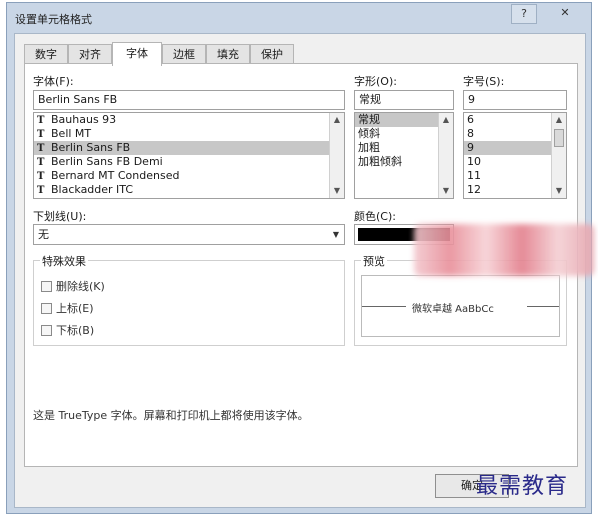  I want to click on tab-fill: 填充, so click(228, 54).